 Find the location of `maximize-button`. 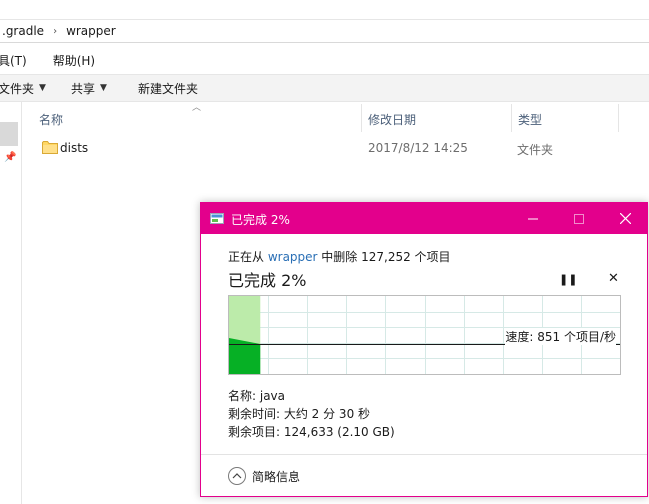

maximize-button is located at coordinates (579, 218).